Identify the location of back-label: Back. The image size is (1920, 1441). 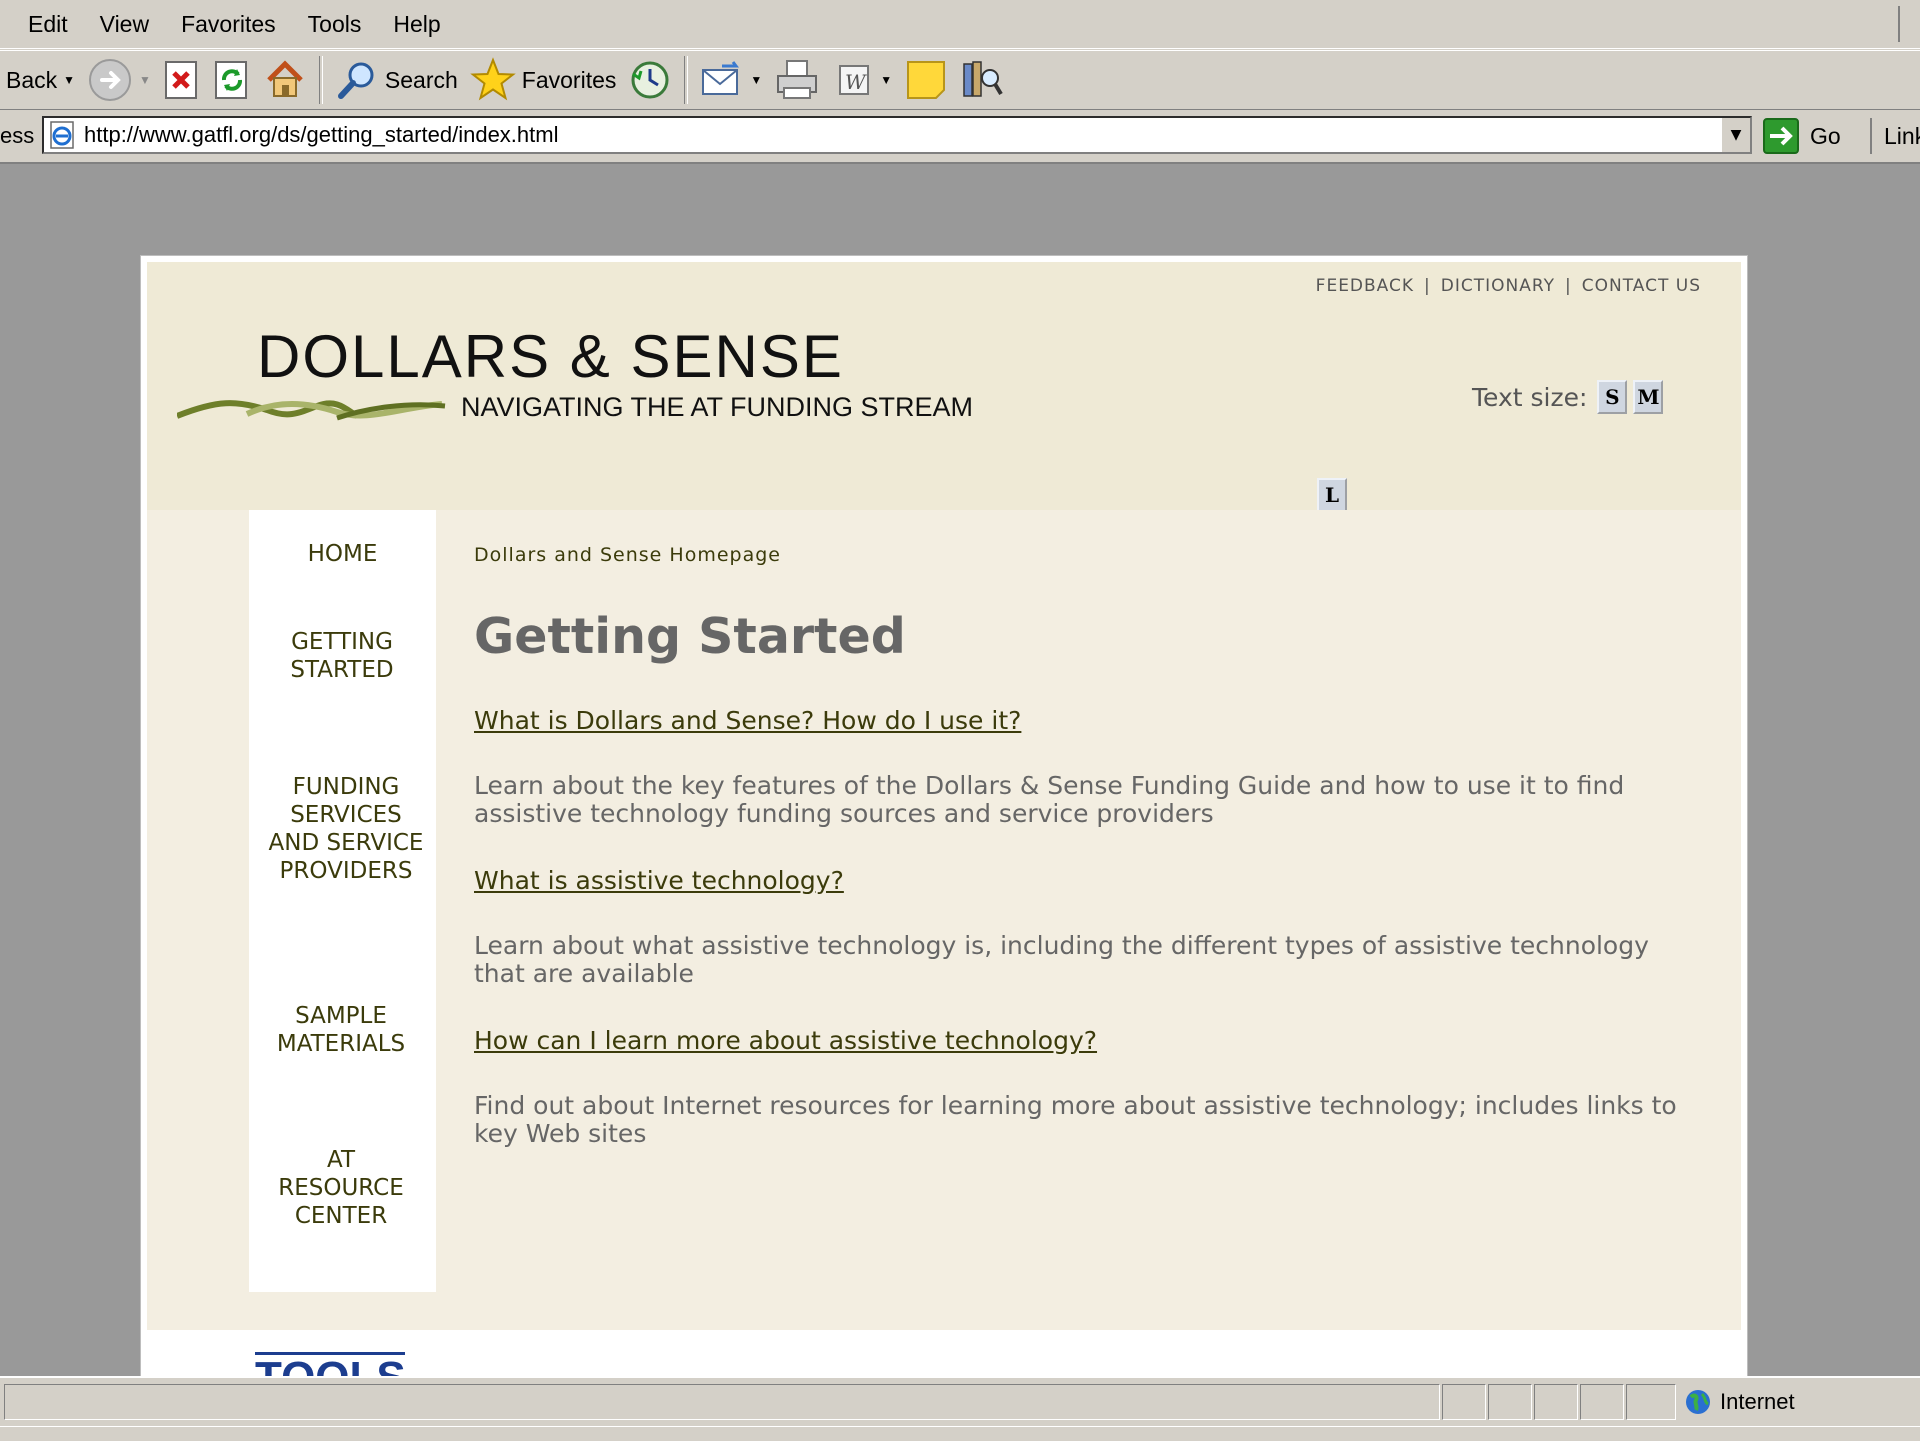
(32, 79).